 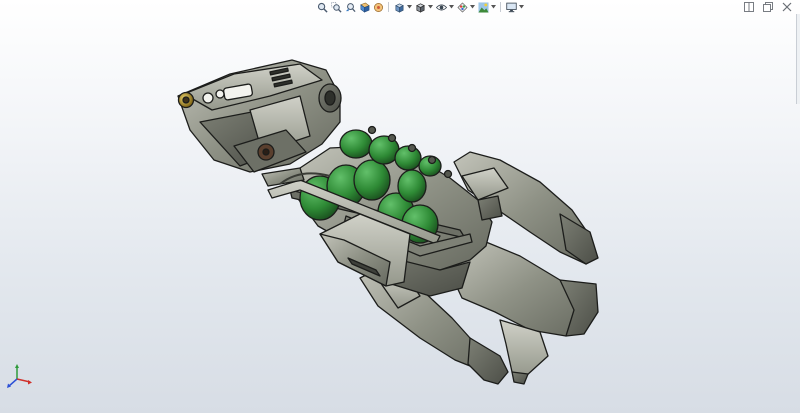 I want to click on gear-detail, so click(x=490, y=208).